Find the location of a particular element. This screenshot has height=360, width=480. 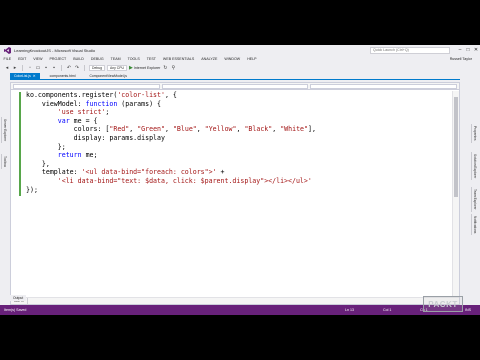

code-token: ko.components.register( is located at coordinates (72, 95).